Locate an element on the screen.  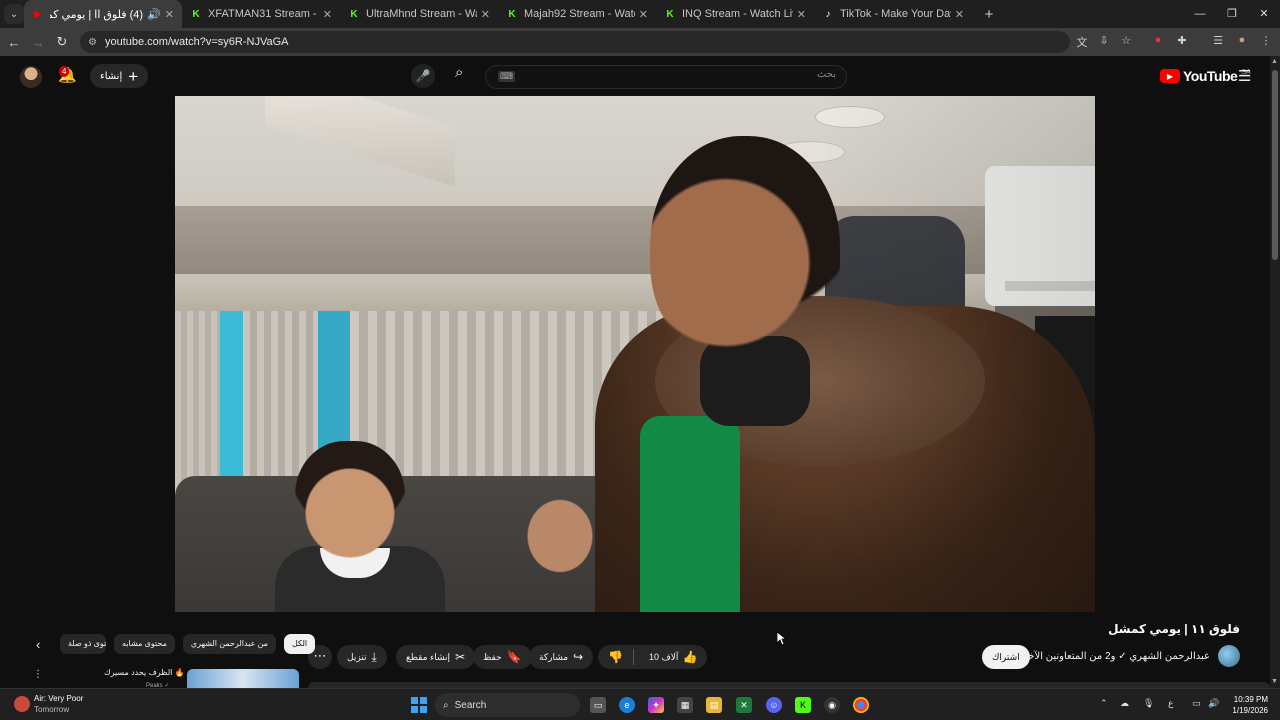
onedrive-icon: ☁ is located at coordinates (1124, 703).